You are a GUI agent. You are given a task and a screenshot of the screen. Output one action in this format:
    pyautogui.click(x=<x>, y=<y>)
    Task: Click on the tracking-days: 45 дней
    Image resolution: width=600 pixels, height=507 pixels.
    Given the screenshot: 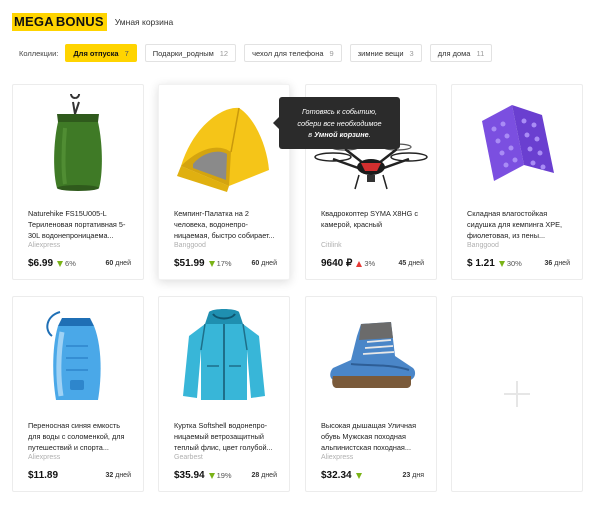 What is the action you would take?
    pyautogui.click(x=411, y=263)
    